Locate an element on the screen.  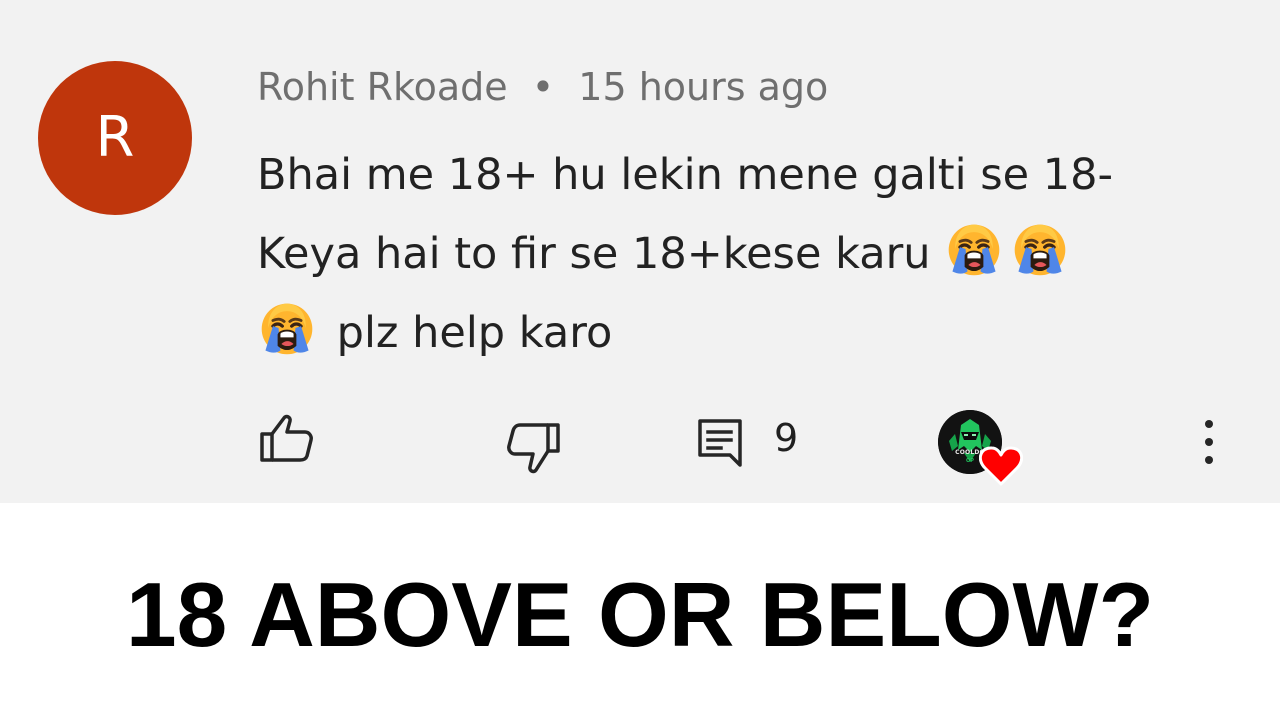
comment-metadata: Rohit Rkoade • 15 hours ago is located at coordinates (542, 87).